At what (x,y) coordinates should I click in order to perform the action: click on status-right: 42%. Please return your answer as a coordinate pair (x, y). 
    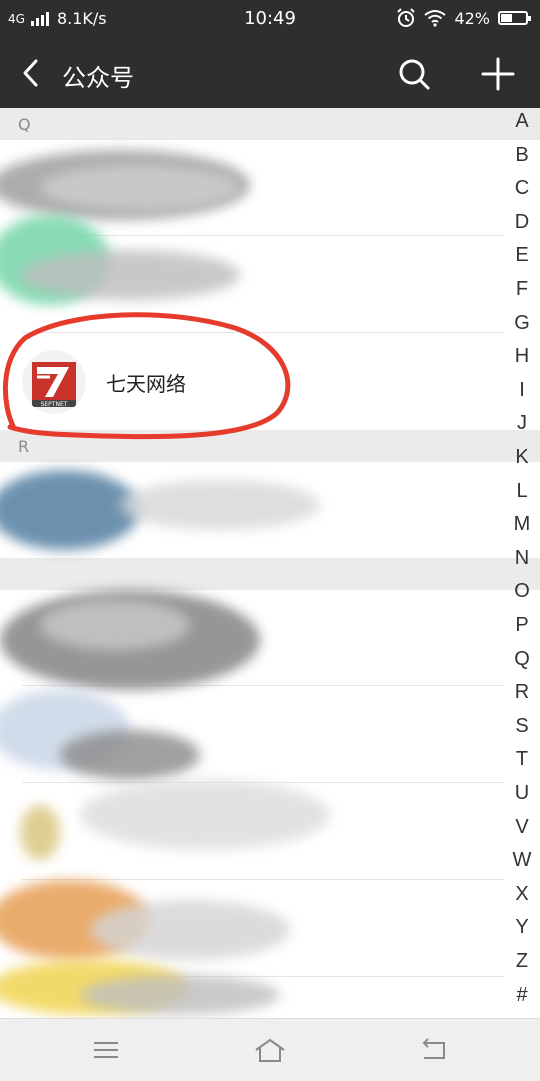
    Looking at the image, I should click on (463, 18).